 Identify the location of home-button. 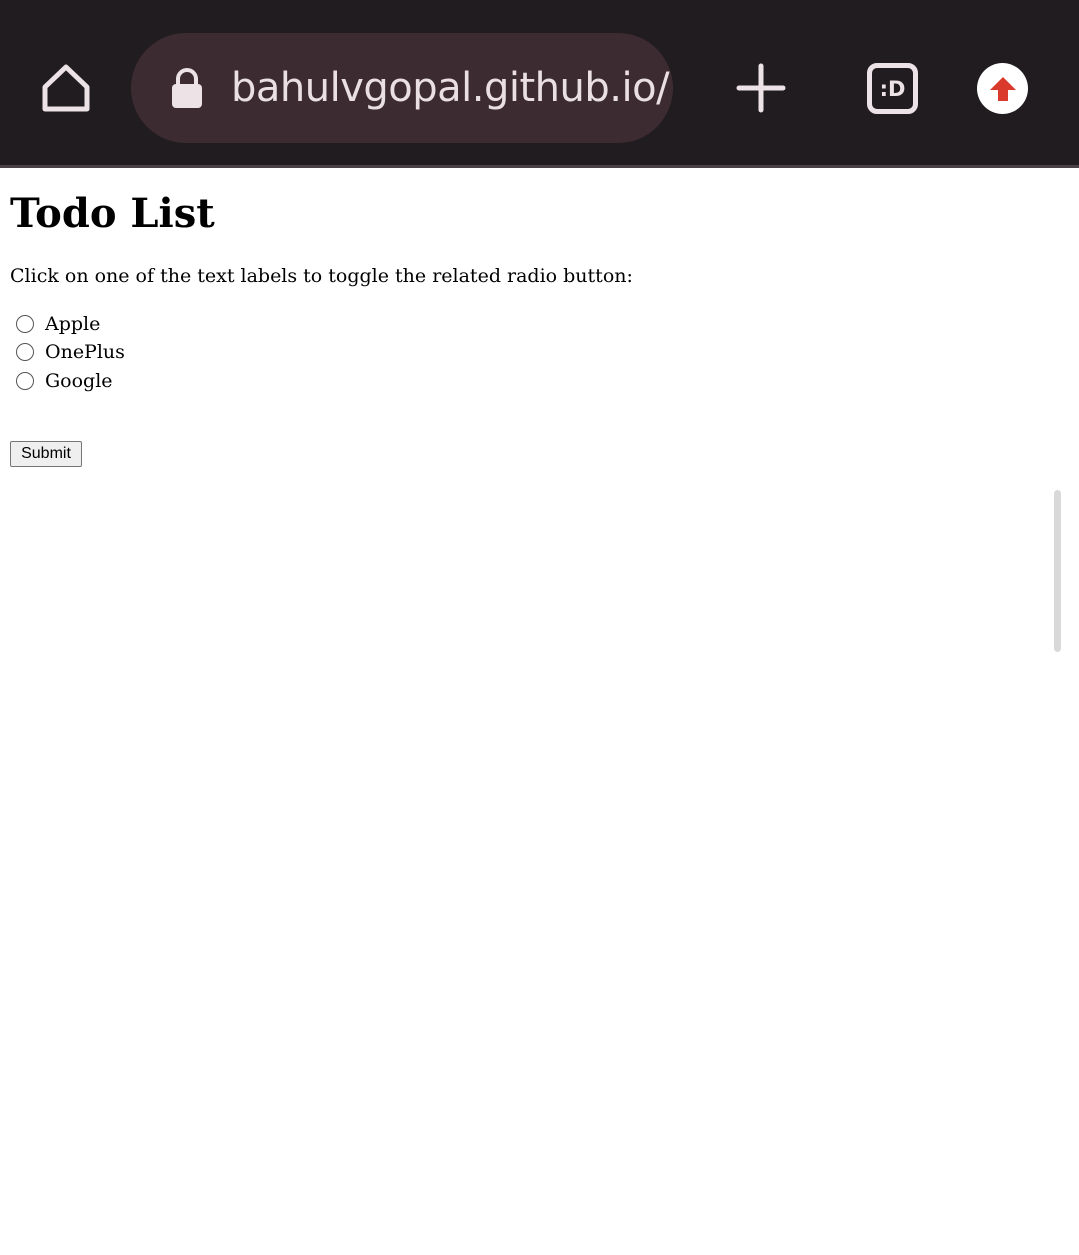
(66, 88).